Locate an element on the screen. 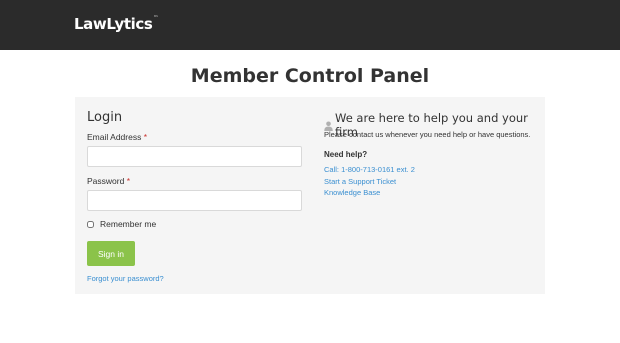 The width and height of the screenshot is (620, 343). page-title: Member Control Panel is located at coordinates (310, 76).